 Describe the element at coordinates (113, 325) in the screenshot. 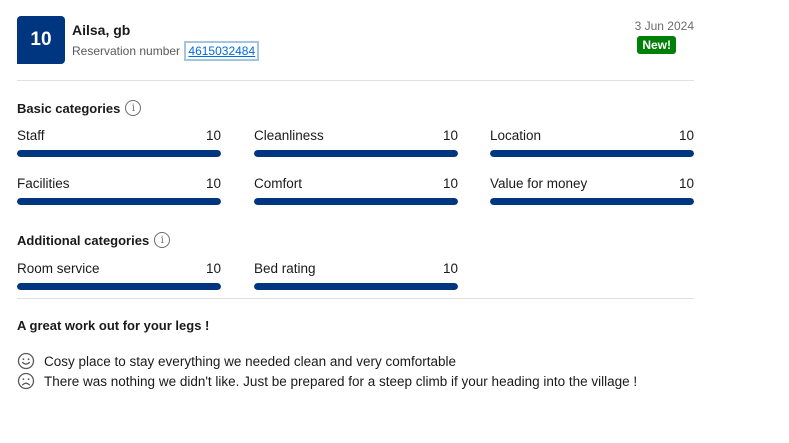

I see `review-title: A great work out for your legs !` at that location.